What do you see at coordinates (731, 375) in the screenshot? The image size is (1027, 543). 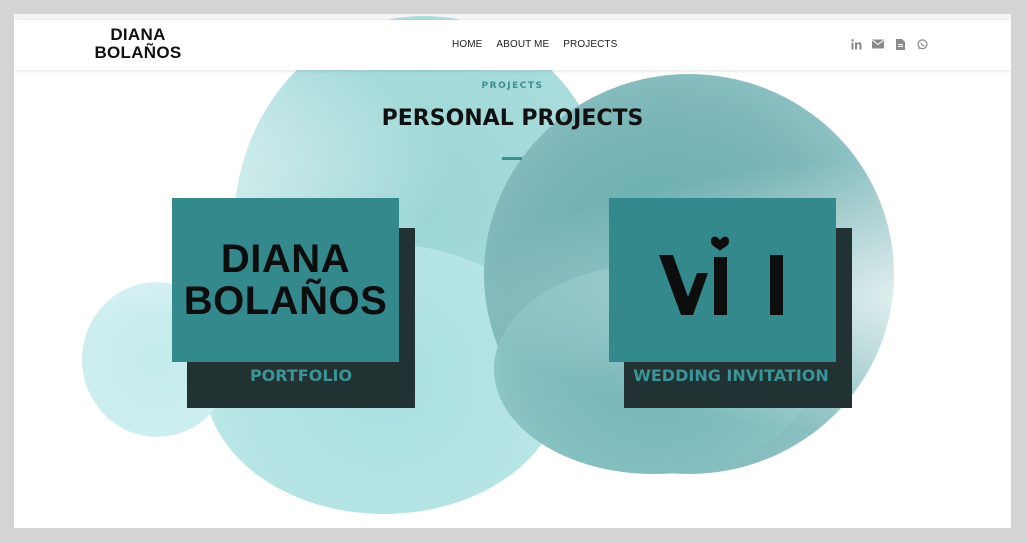 I see `card-label: WEDDING INVITATION` at bounding box center [731, 375].